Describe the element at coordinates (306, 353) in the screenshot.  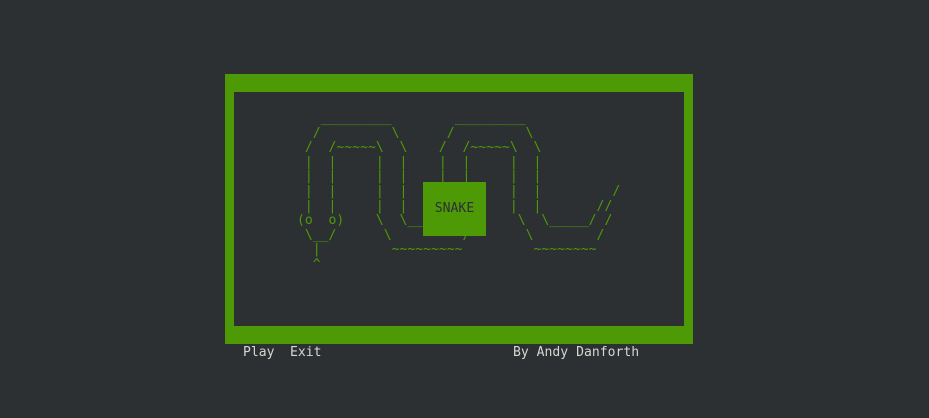
I see `exit-menu-item: Exit` at that location.